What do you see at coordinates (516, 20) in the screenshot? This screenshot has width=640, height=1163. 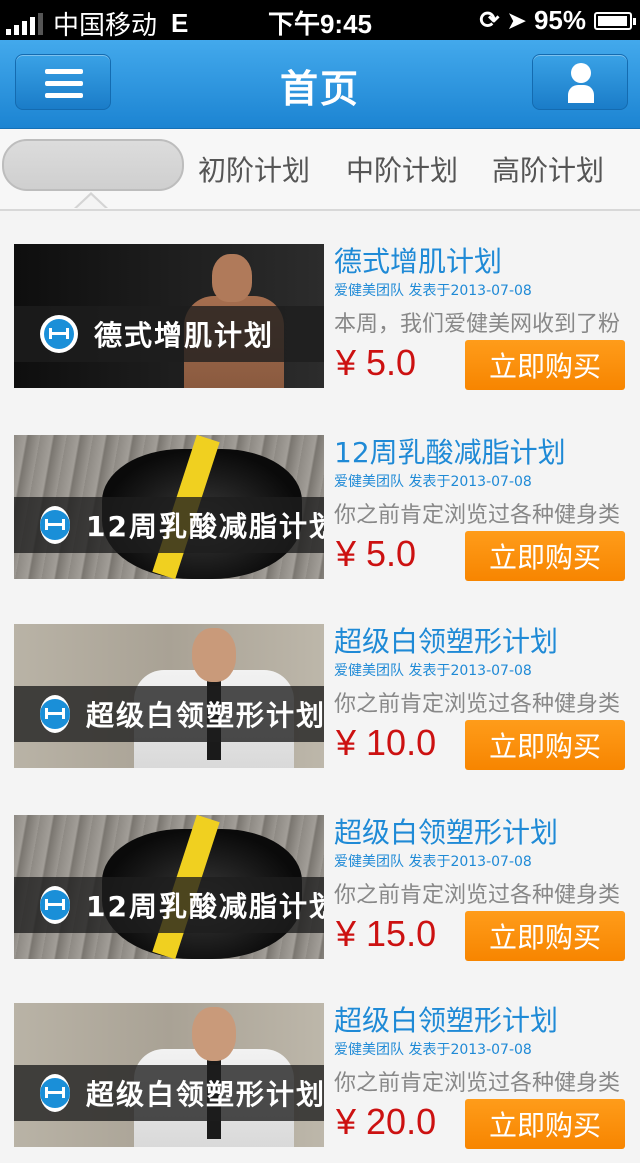 I see `location-arrow-icon: ➤` at bounding box center [516, 20].